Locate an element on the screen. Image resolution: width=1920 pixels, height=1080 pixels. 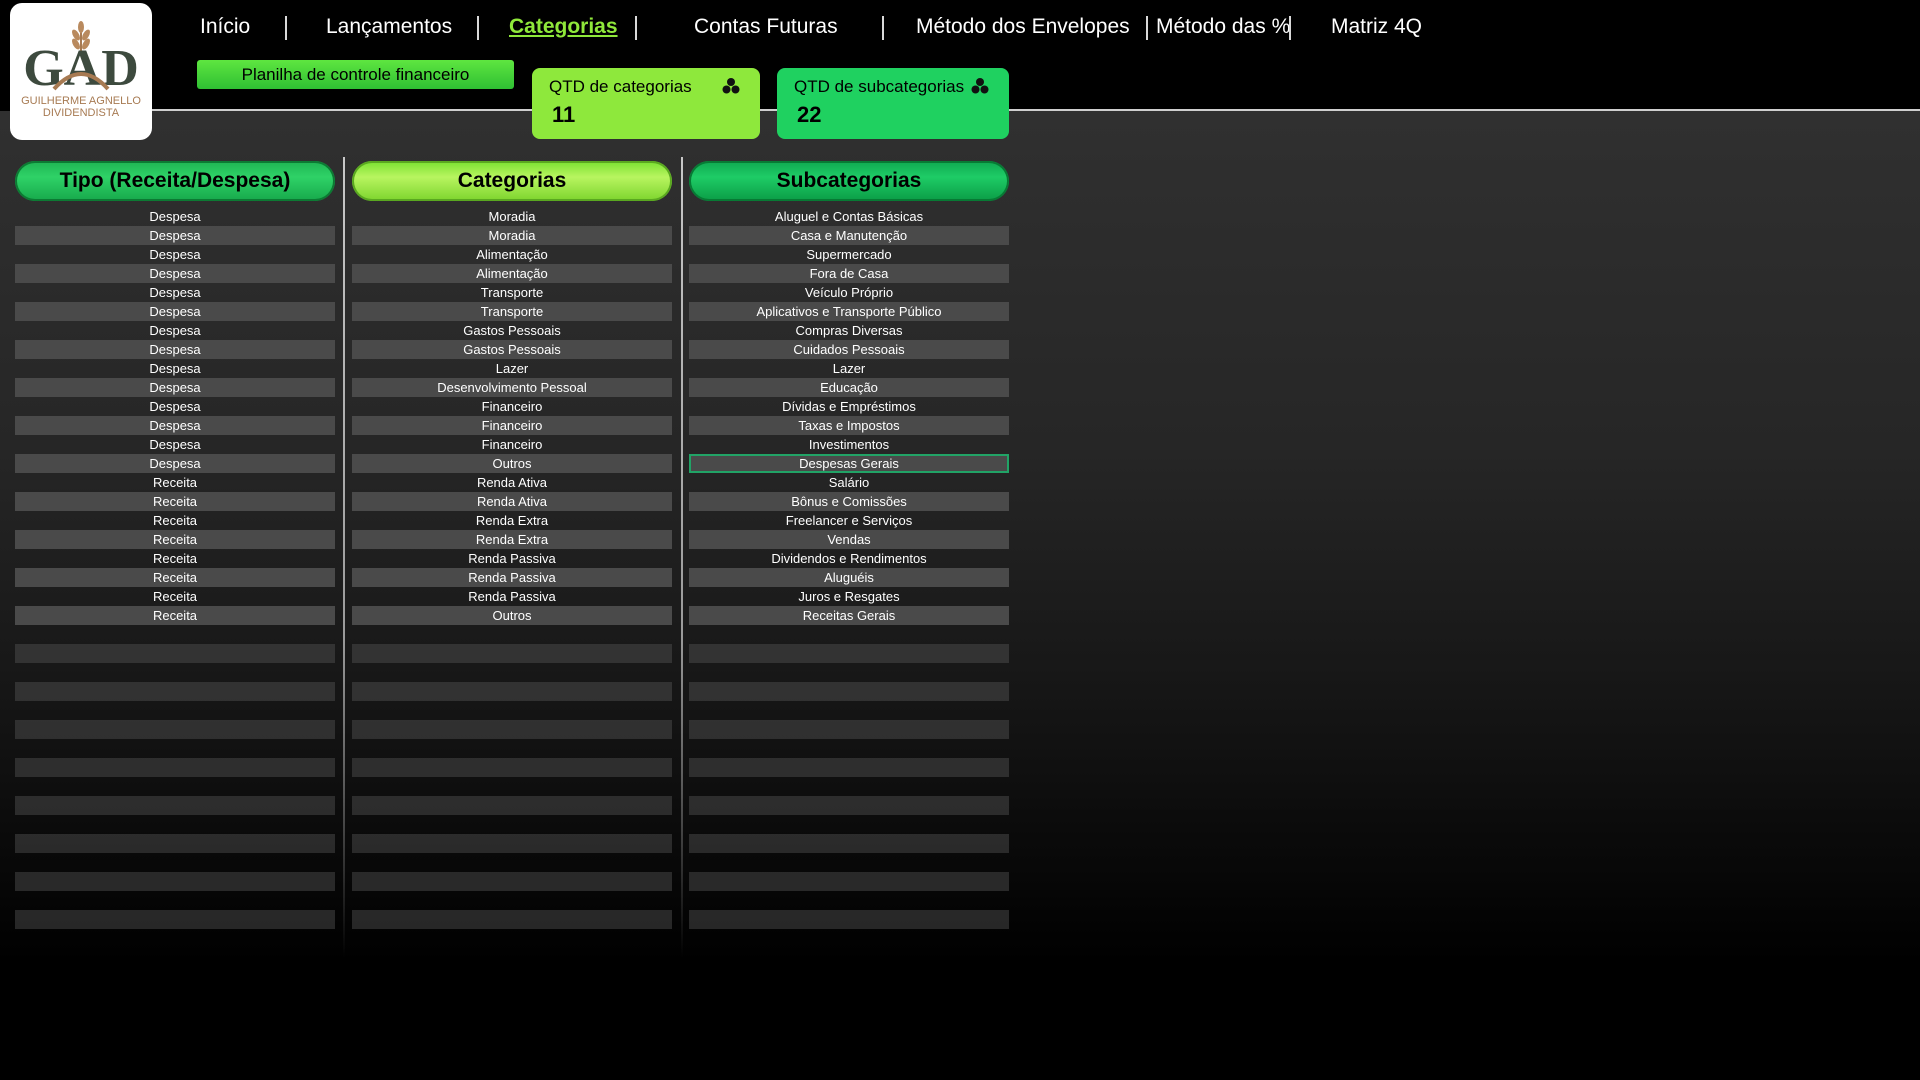
table-cell: Desenvolvimento Pessoal is located at coordinates (512, 387).